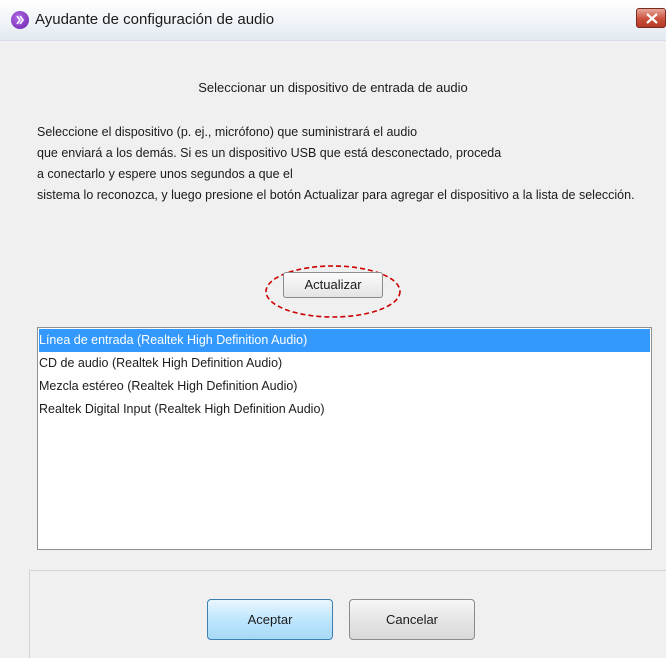 The width and height of the screenshot is (666, 658). What do you see at coordinates (333, 20) in the screenshot?
I see `title-bar: Ayudante de configuración de audio` at bounding box center [333, 20].